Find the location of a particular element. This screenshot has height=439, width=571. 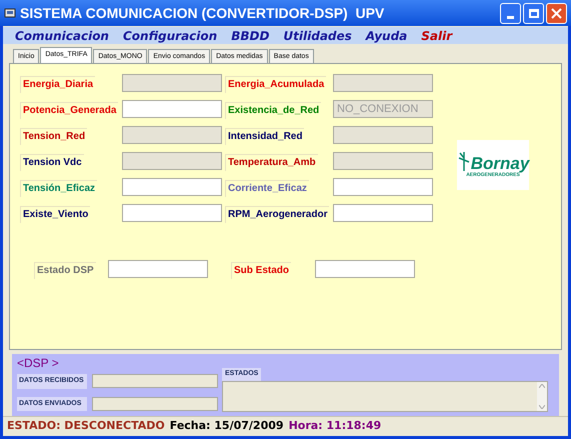

field-label: Tension_Red is located at coordinates (54, 136).